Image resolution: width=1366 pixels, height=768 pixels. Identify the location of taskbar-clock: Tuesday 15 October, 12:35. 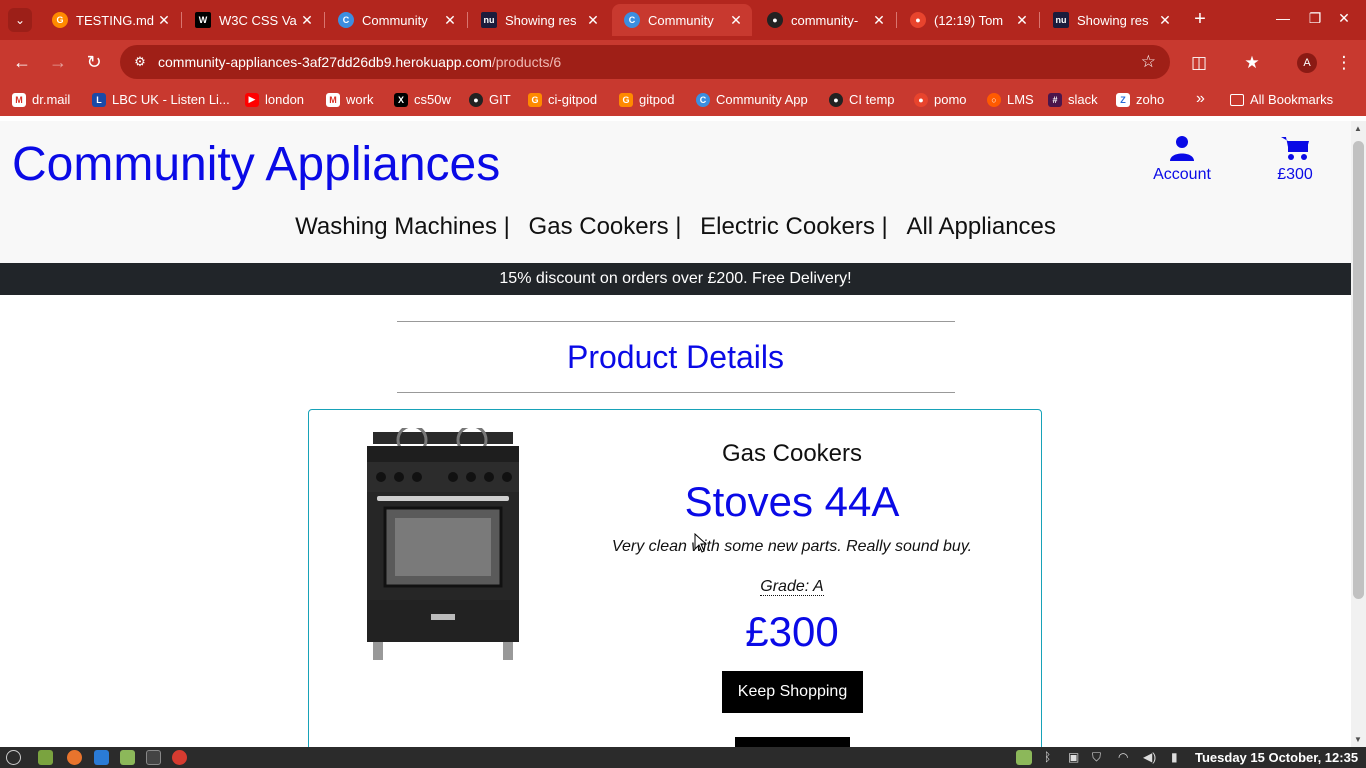
(1276, 757).